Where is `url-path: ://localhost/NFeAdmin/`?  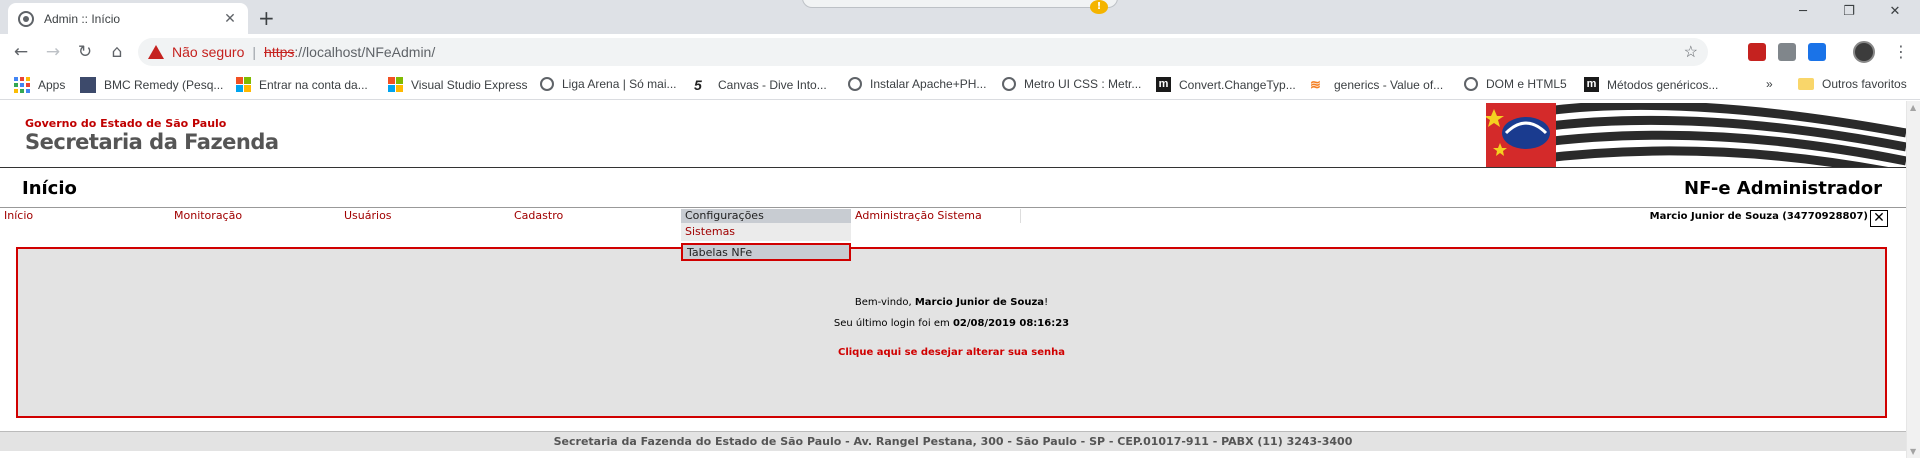 url-path: ://localhost/NFeAdmin/ is located at coordinates (365, 52).